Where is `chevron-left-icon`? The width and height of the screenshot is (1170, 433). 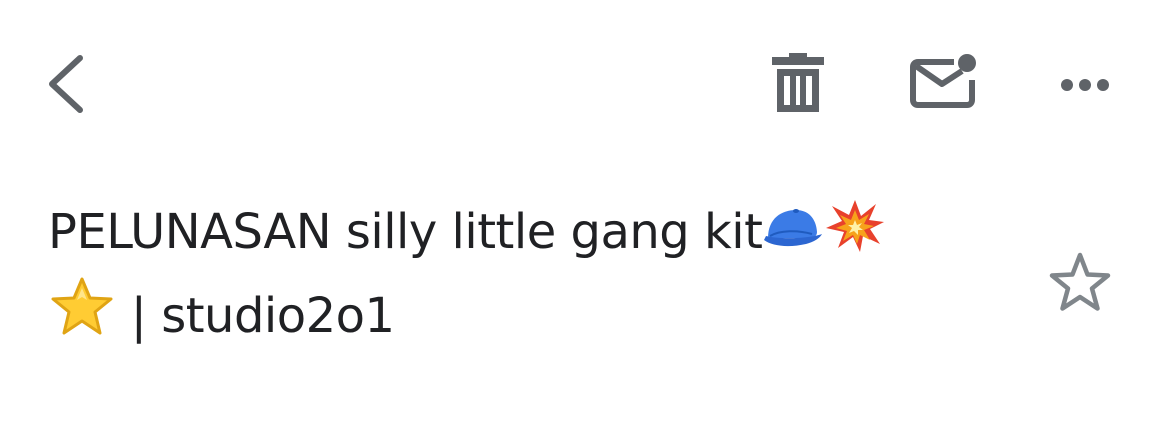 chevron-left-icon is located at coordinates (66, 84).